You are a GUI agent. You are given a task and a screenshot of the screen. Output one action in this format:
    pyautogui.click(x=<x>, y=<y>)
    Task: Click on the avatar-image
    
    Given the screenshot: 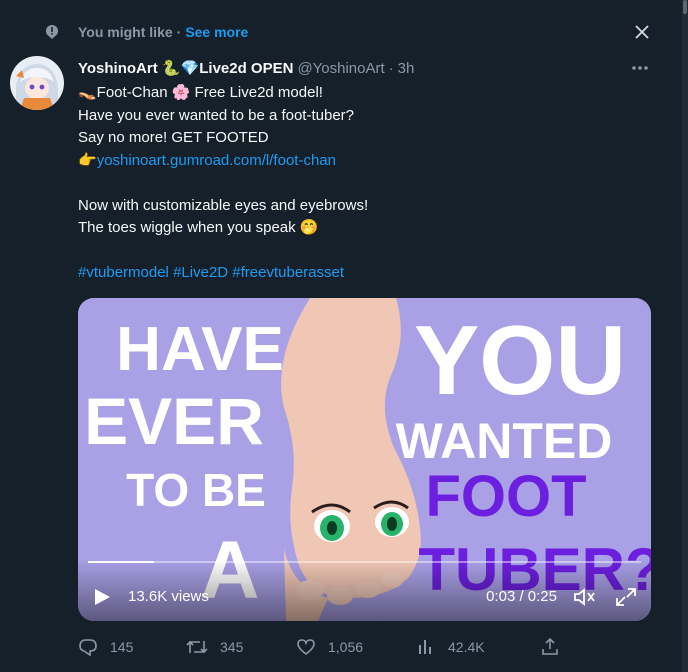 What is the action you would take?
    pyautogui.click(x=37, y=83)
    